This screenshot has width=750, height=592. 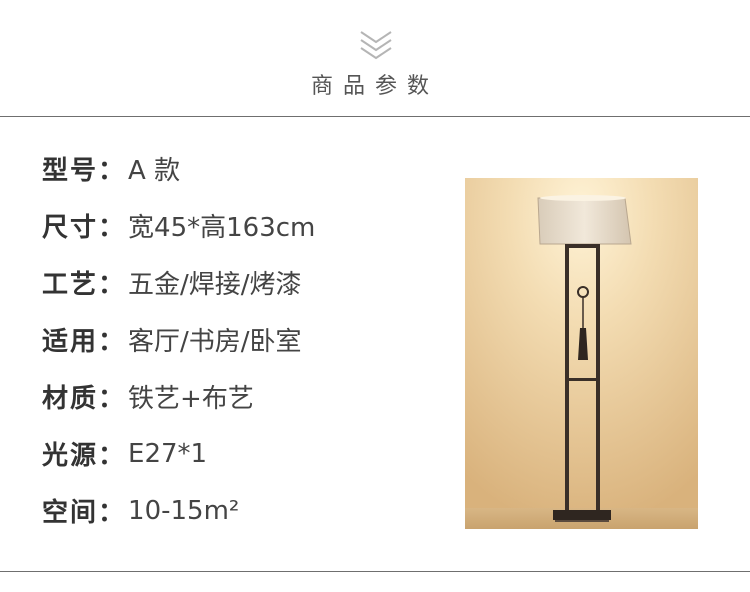 I want to click on spec-row-material: 材质：铁艺+布艺, so click(x=178, y=396).